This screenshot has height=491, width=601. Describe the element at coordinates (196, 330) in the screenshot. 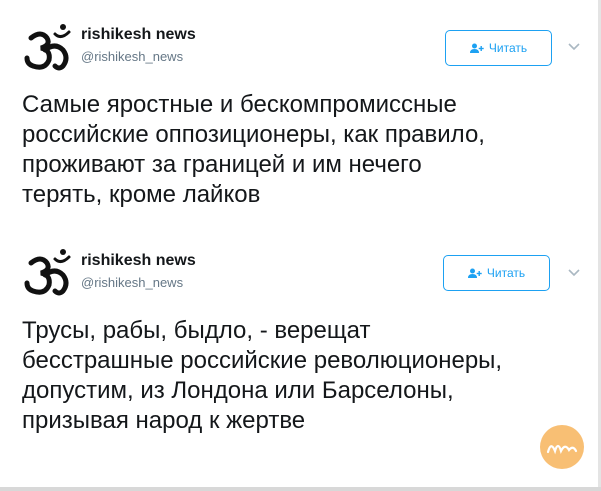

I see `tweet-text-line: Трусы, рабы, быдло, - верещат` at that location.